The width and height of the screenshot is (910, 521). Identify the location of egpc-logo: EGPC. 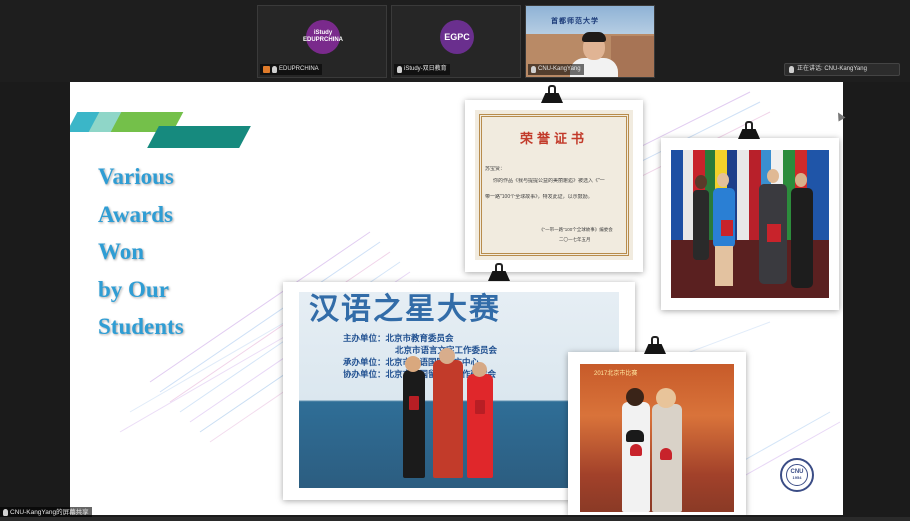
(457, 37).